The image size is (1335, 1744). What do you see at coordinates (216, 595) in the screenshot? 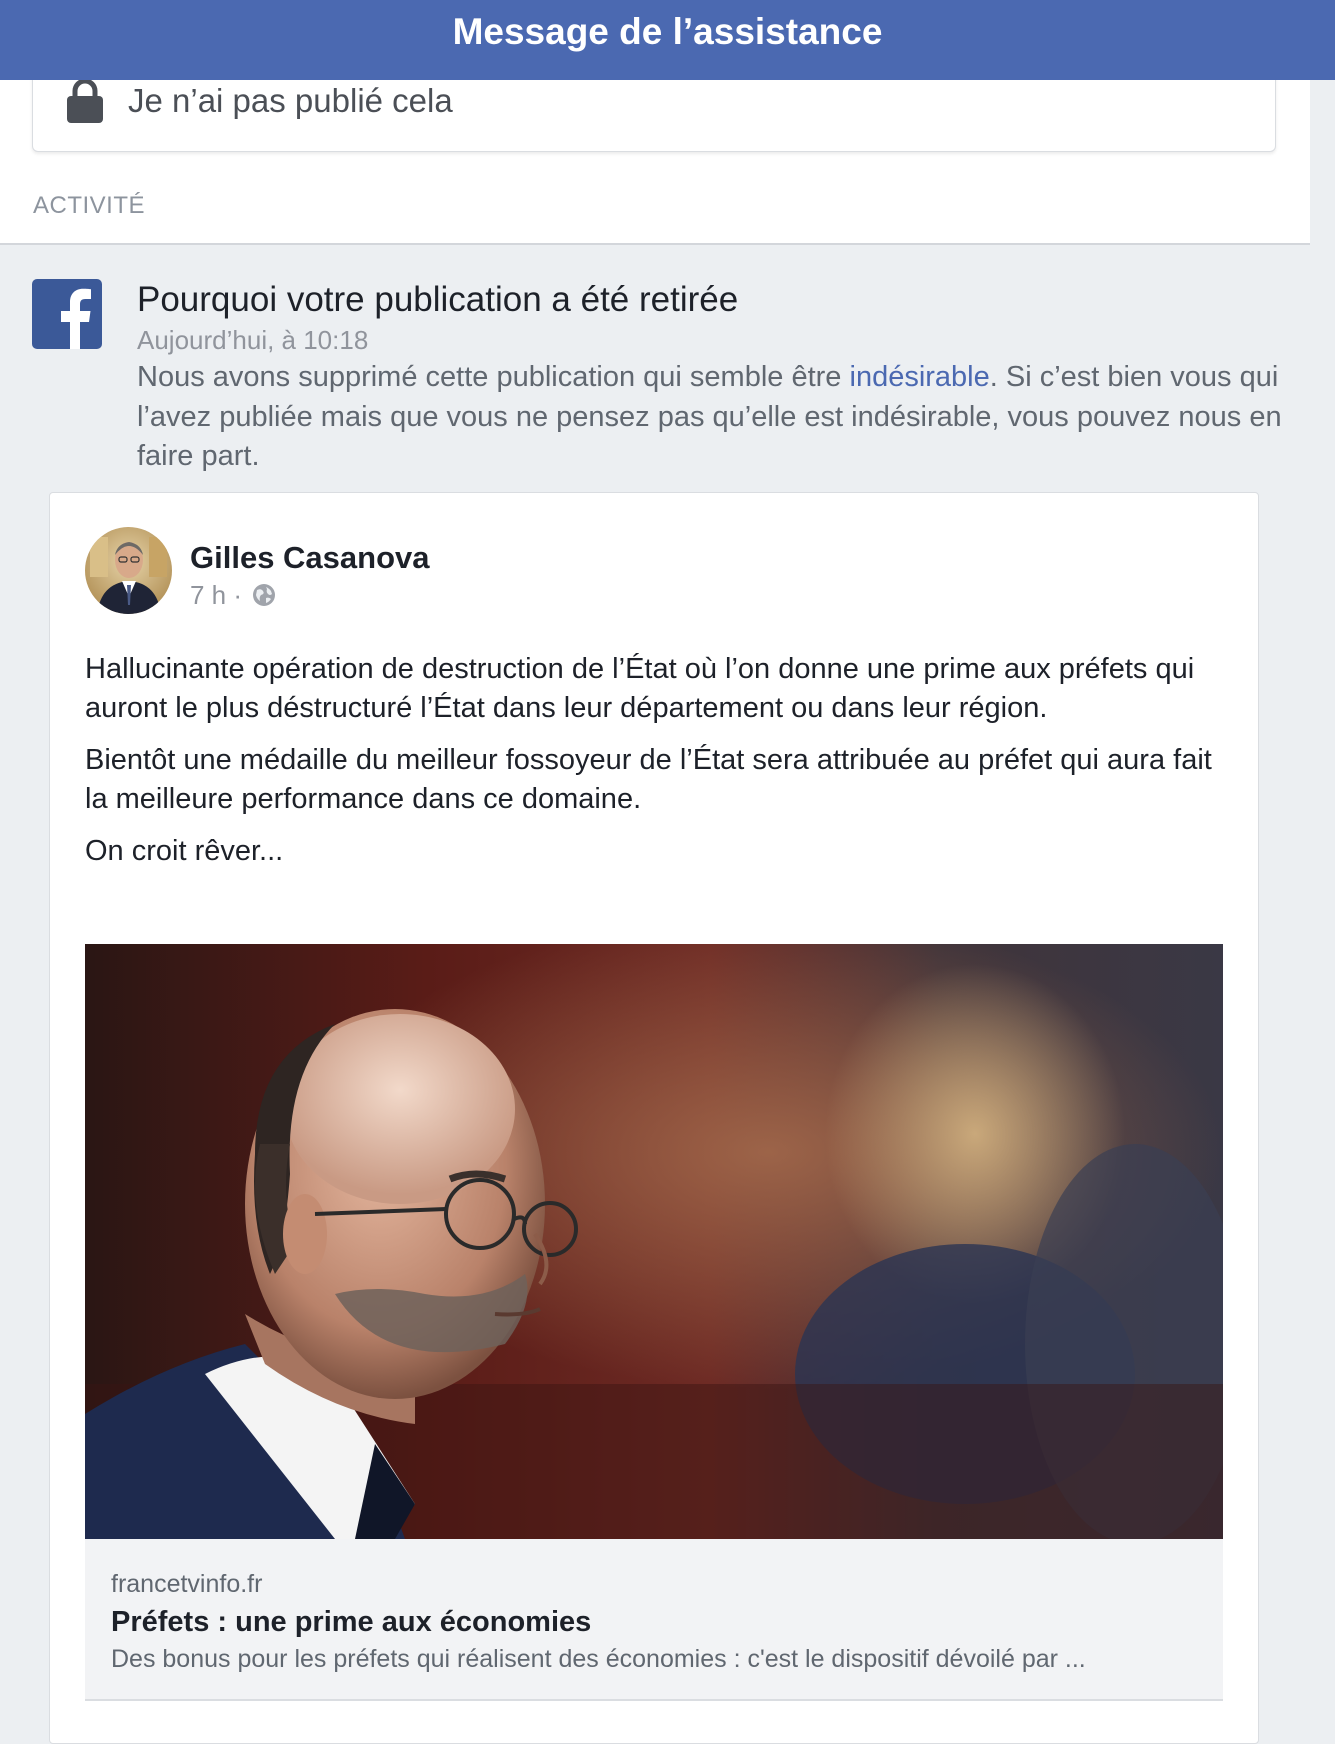
I see `post-timestamp: 7 h ·` at bounding box center [216, 595].